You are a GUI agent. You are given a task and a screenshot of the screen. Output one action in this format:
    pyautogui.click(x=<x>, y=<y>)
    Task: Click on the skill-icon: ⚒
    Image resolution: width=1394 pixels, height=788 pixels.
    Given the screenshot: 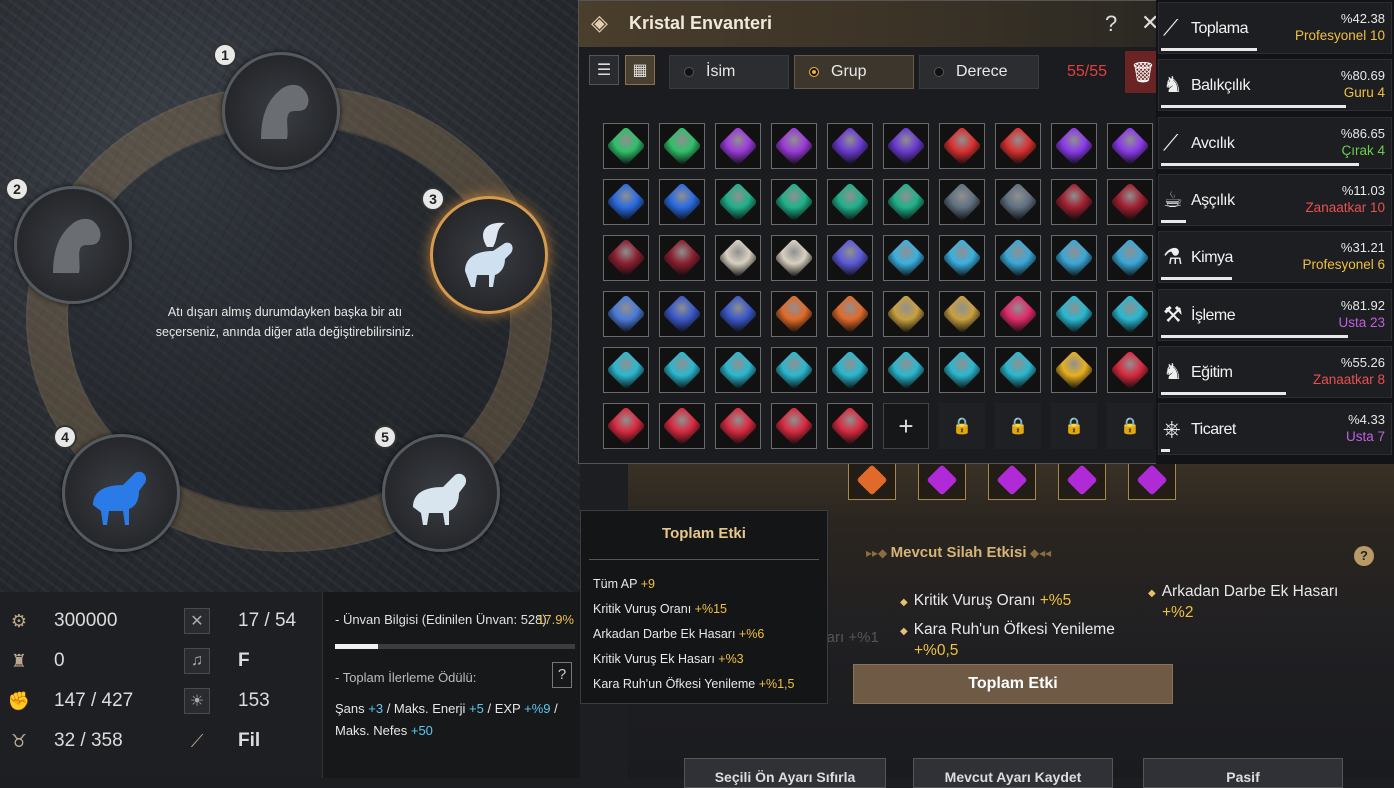 What is the action you would take?
    pyautogui.click(x=1173, y=314)
    